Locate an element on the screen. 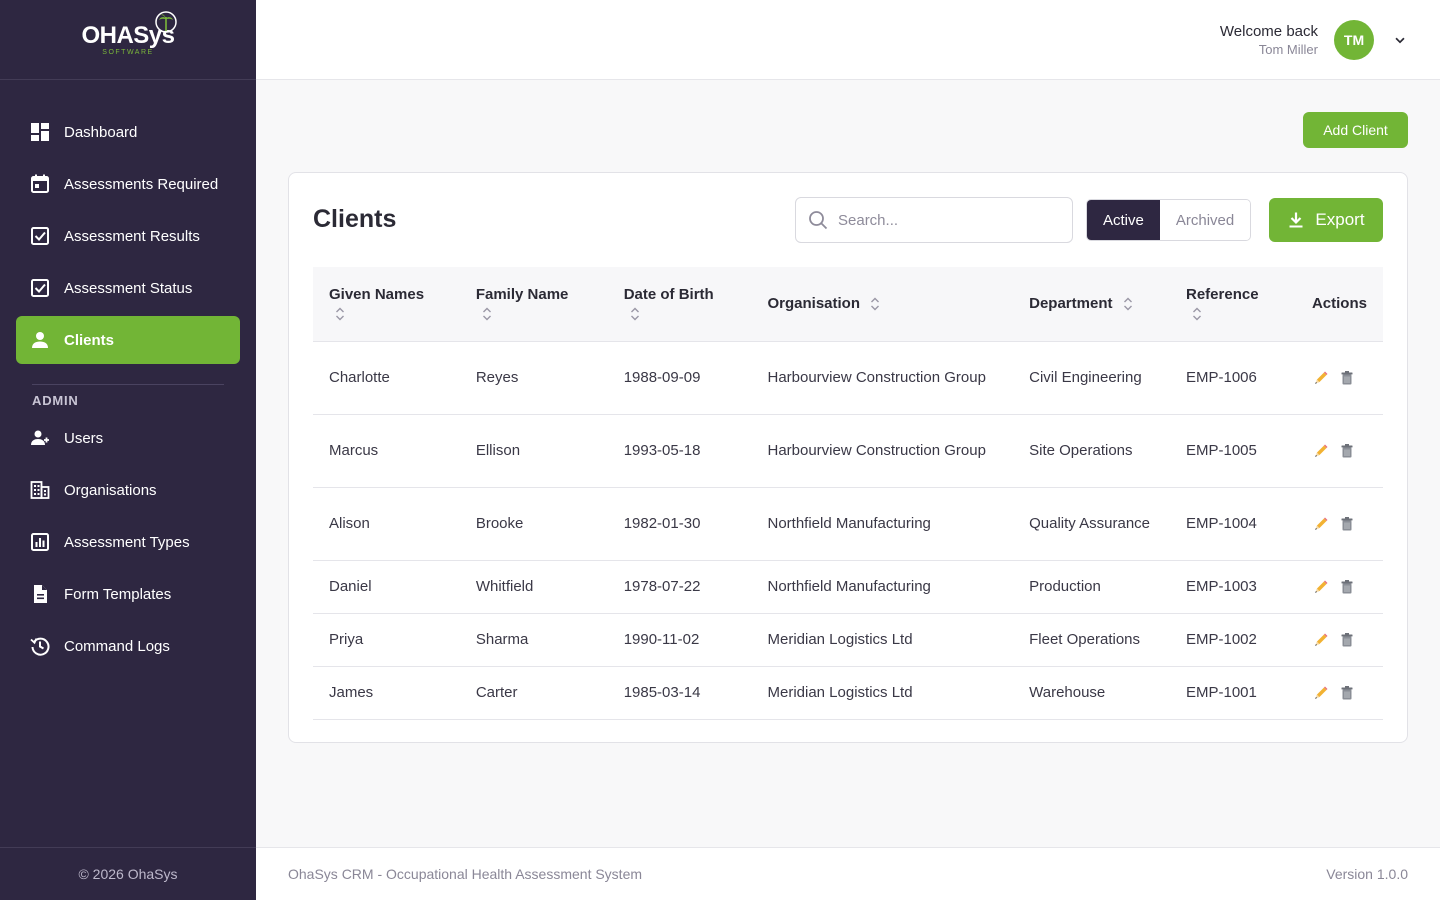  sidebar-item-assessment-status: Assessment Status is located at coordinates (128, 288).